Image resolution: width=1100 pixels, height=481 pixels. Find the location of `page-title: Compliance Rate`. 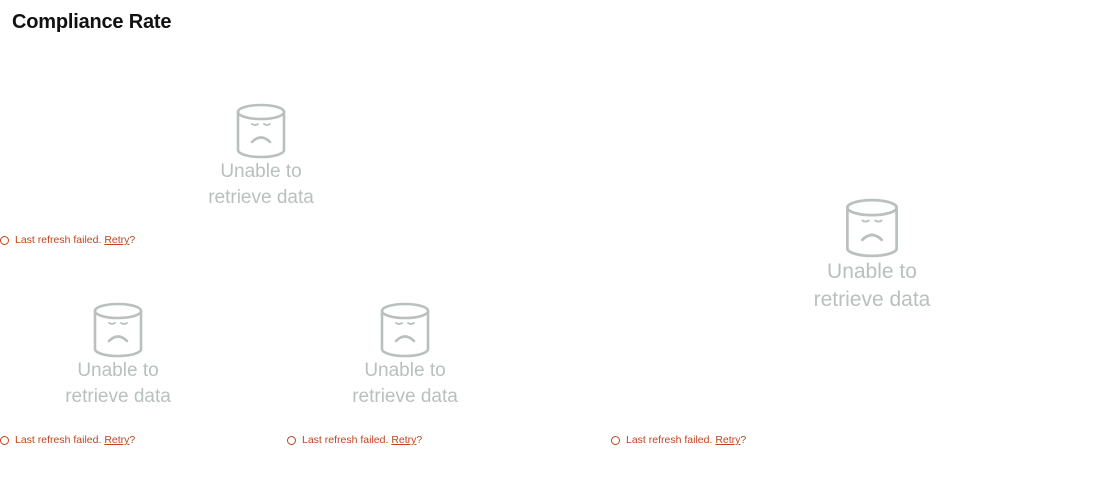

page-title: Compliance Rate is located at coordinates (92, 22).